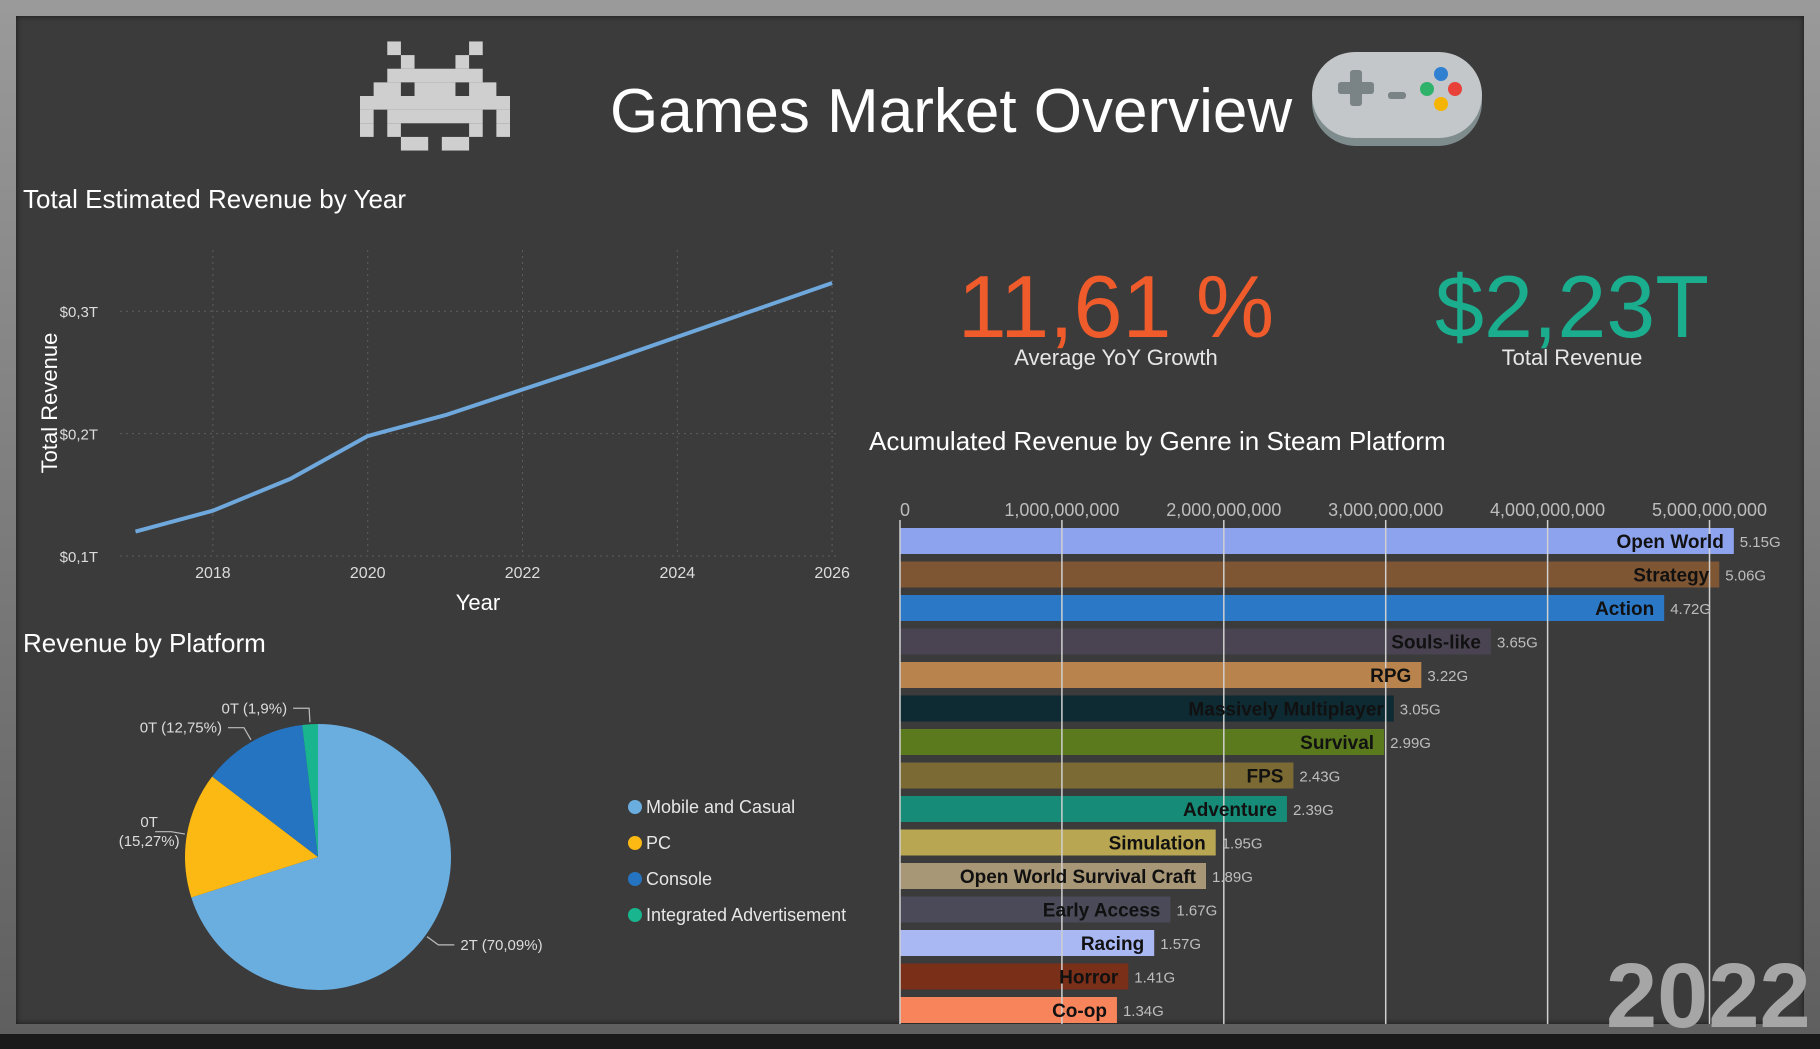 The image size is (1820, 1049). I want to click on year-label: 2022, so click(1708, 996).